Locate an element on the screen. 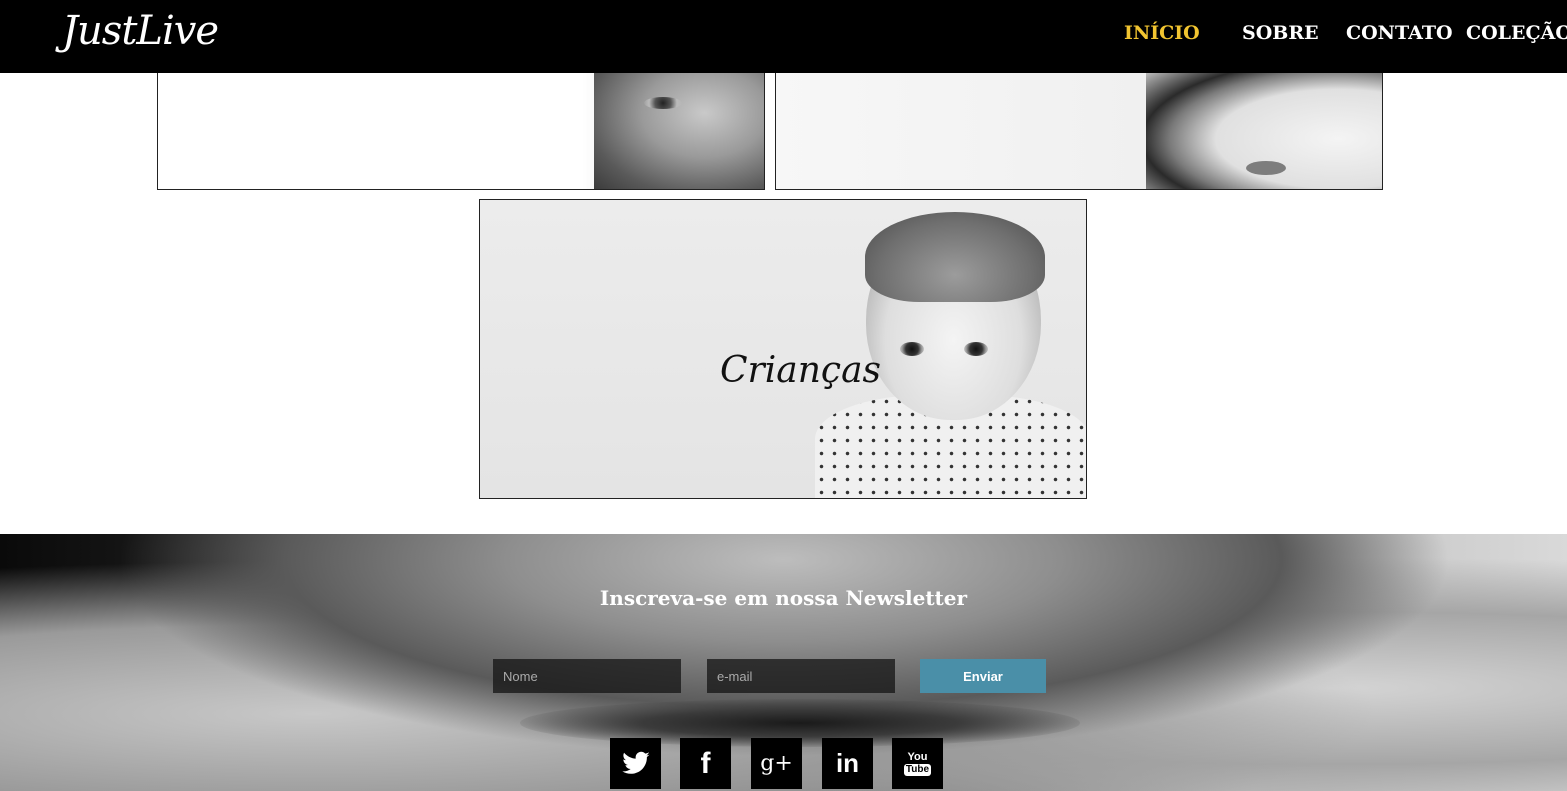 This screenshot has height=791, width=1567. youtube-icon: You Tube is located at coordinates (917, 763).